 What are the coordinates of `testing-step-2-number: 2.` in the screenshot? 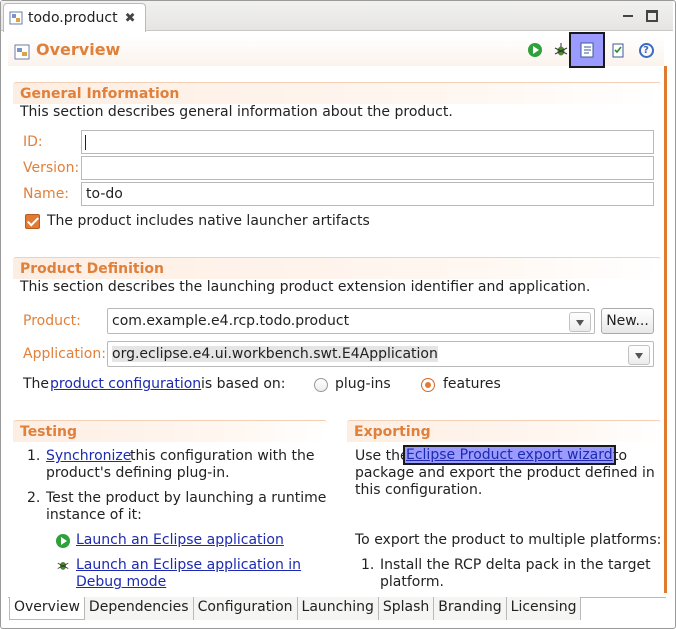 It's located at (34, 498).